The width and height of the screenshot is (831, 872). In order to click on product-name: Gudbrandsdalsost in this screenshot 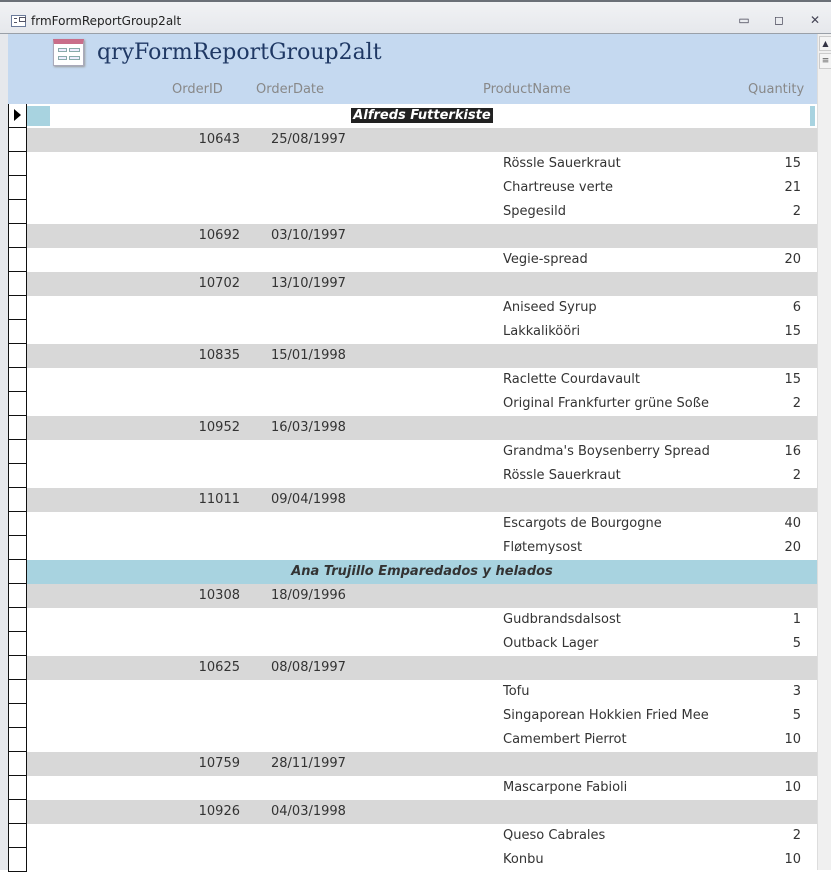, I will do `click(562, 619)`.